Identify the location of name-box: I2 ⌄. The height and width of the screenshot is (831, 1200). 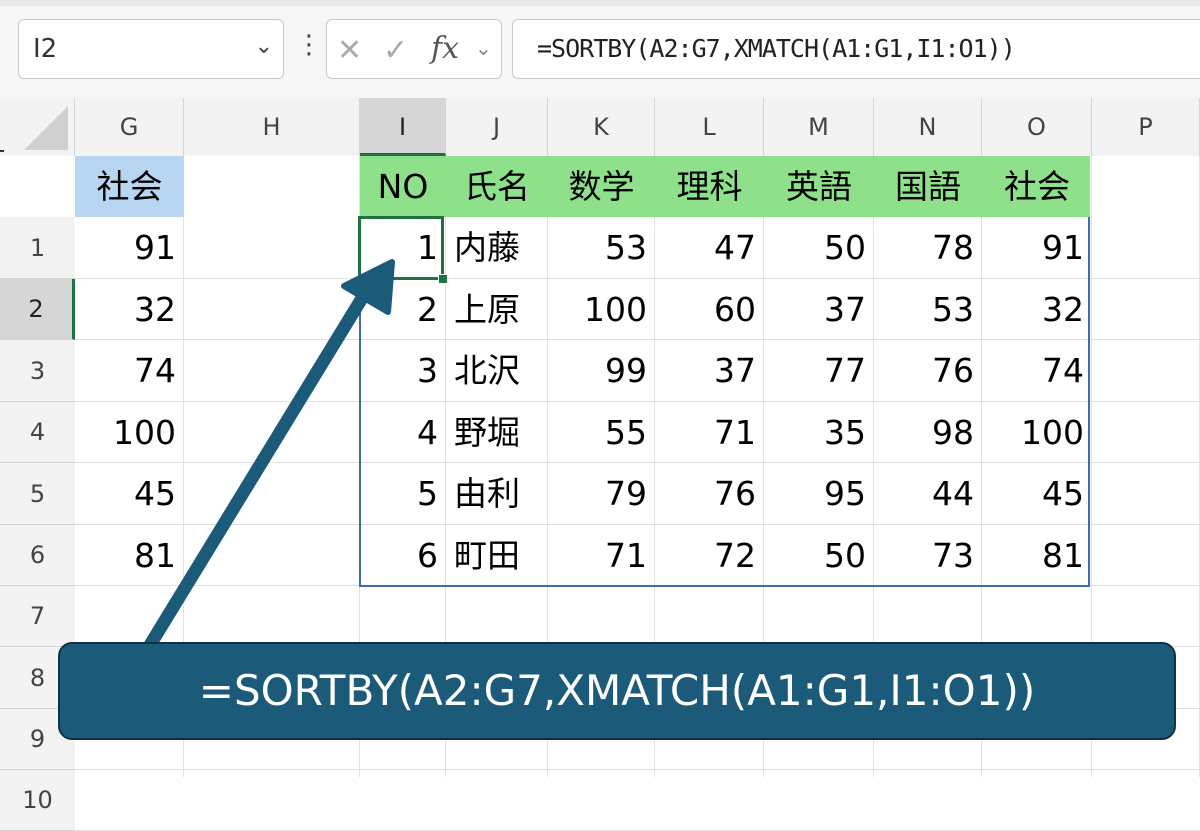
(151, 49).